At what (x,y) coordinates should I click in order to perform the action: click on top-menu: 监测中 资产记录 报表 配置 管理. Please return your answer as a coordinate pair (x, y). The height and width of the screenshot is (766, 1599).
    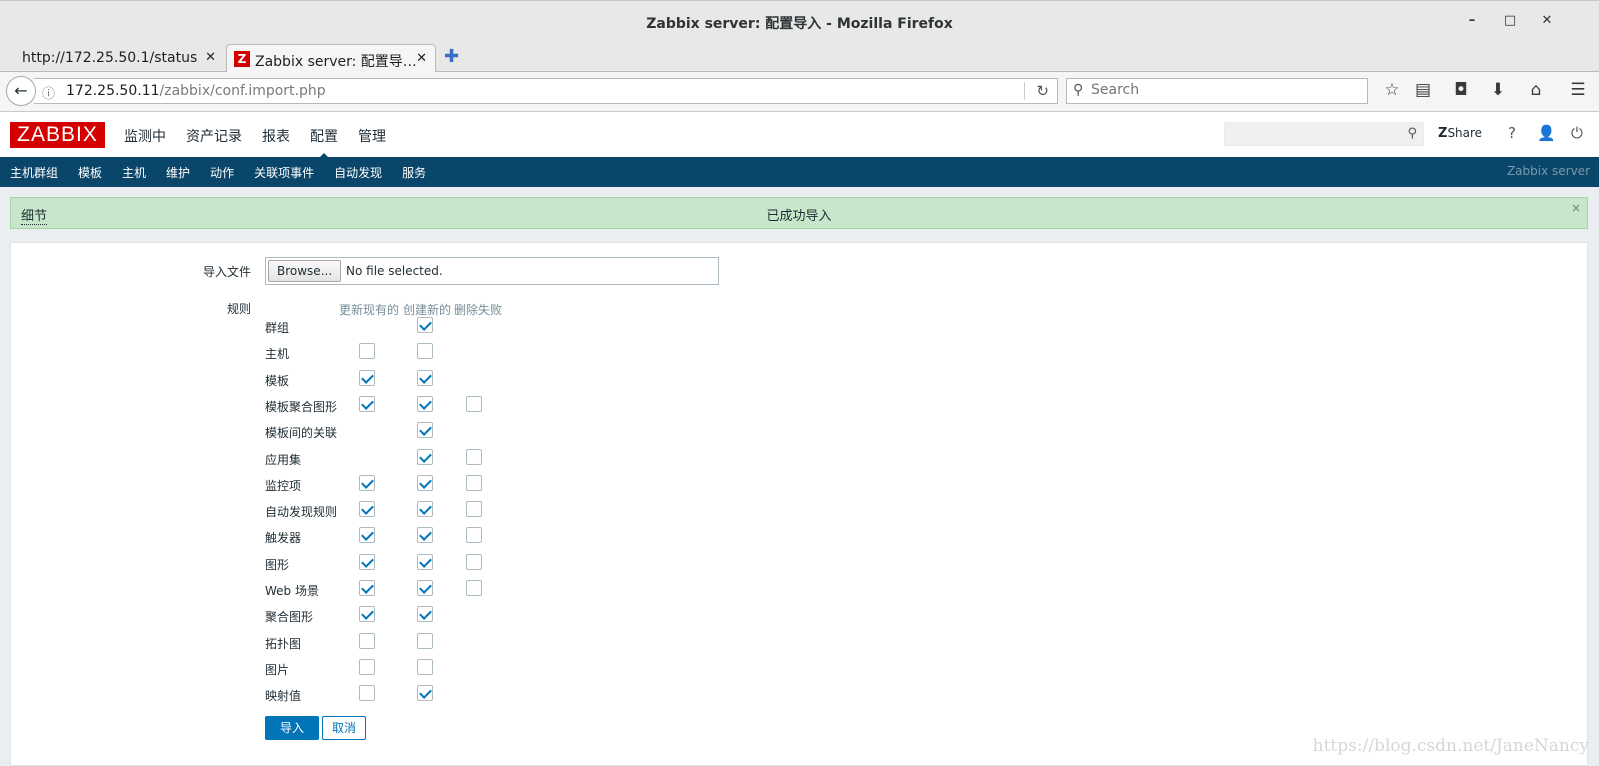
    Looking at the image, I should click on (255, 143).